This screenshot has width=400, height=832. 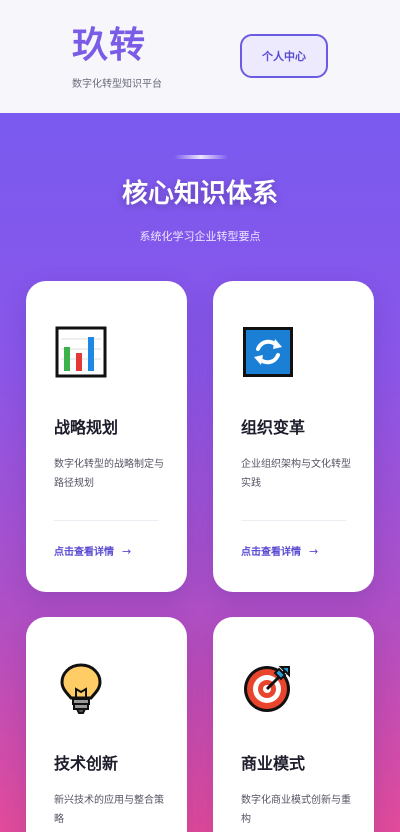 What do you see at coordinates (296, 474) in the screenshot?
I see `card-description: 企业组织架构与文化转型实践` at bounding box center [296, 474].